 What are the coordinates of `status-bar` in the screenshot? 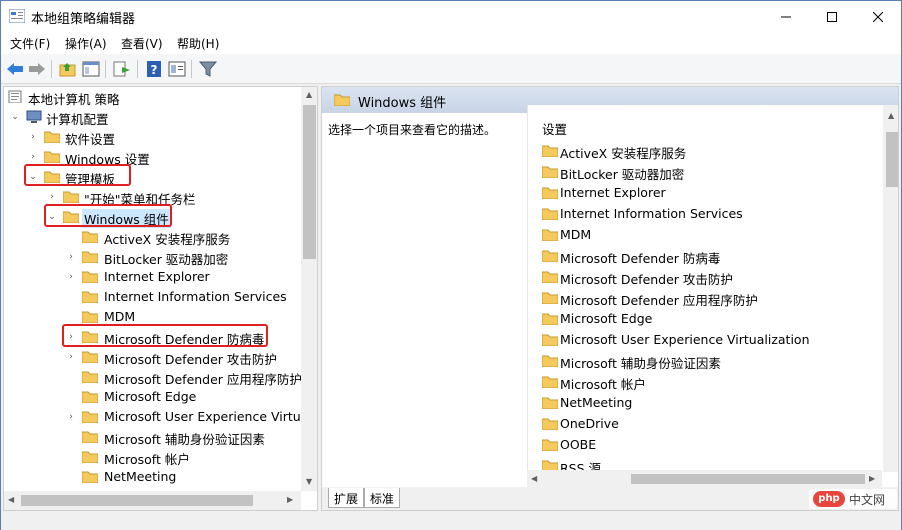 It's located at (451, 521).